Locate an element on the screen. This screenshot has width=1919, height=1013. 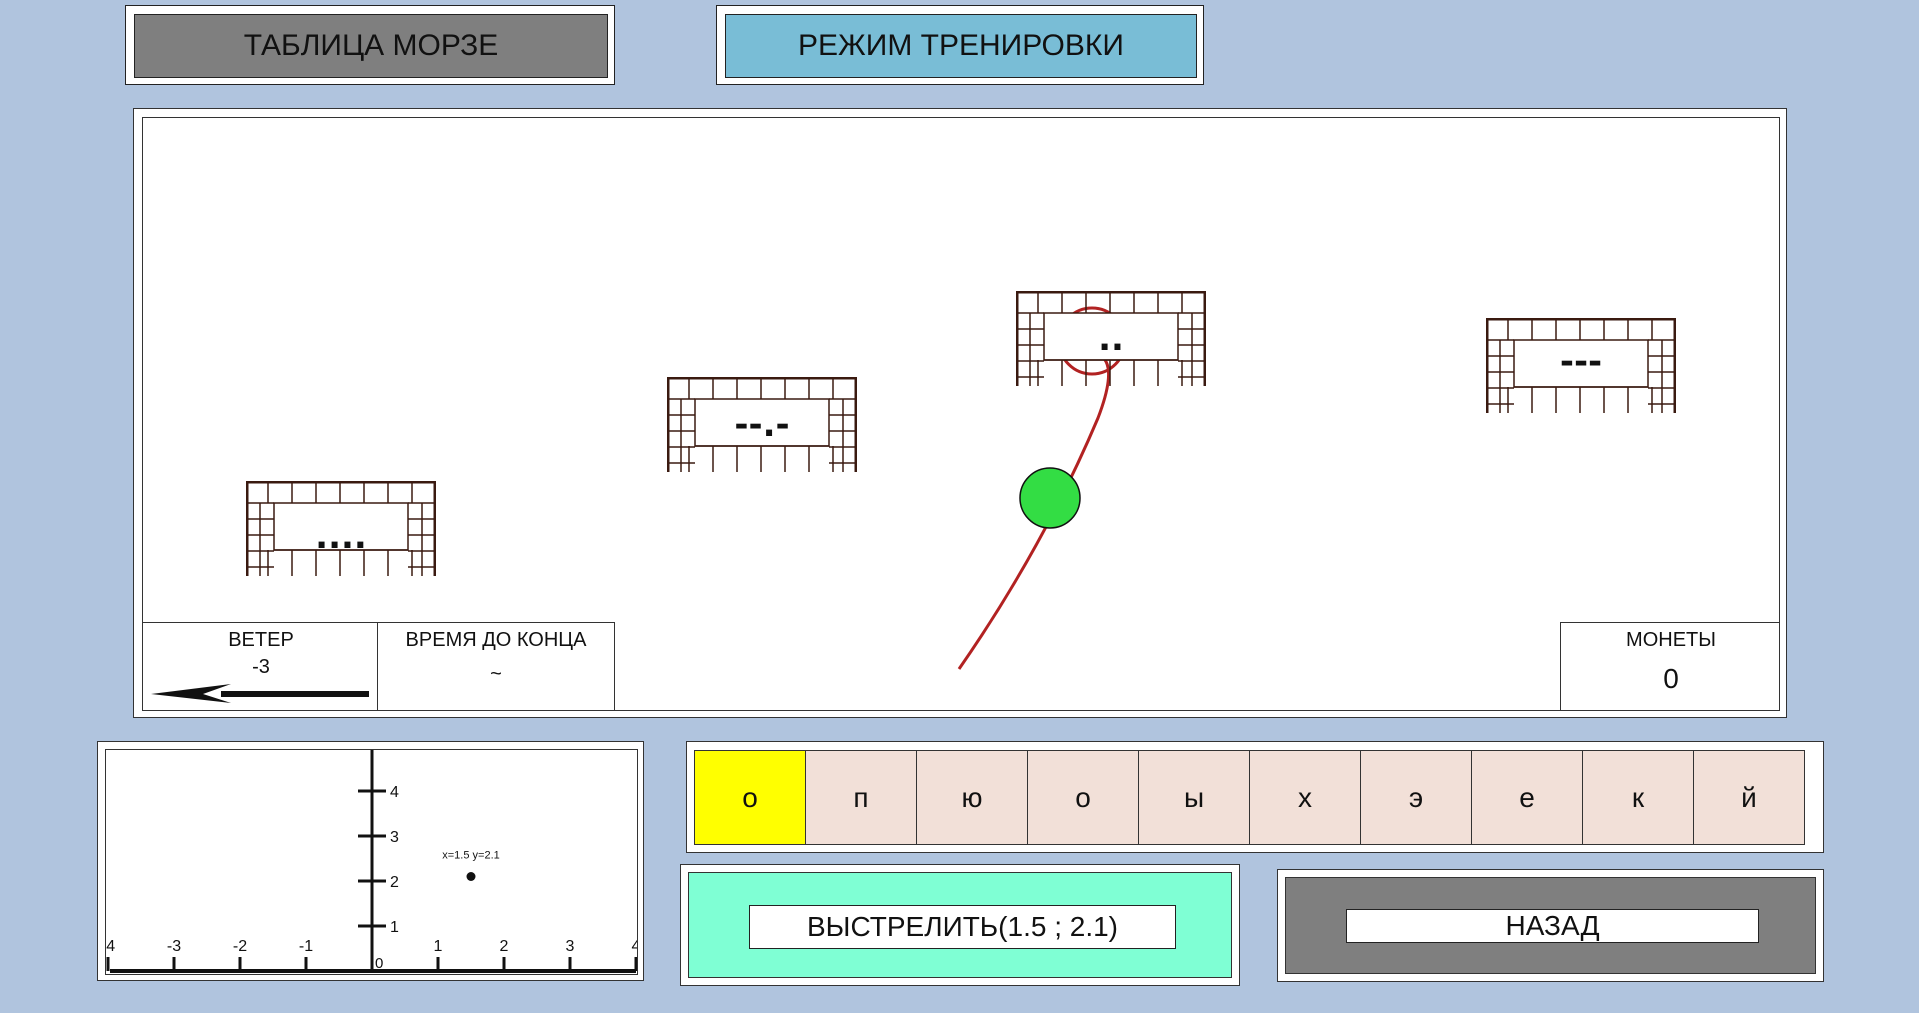
training-mode-button-frame: РЕЖИМ ТРЕНИРОВКИ is located at coordinates (960, 45).